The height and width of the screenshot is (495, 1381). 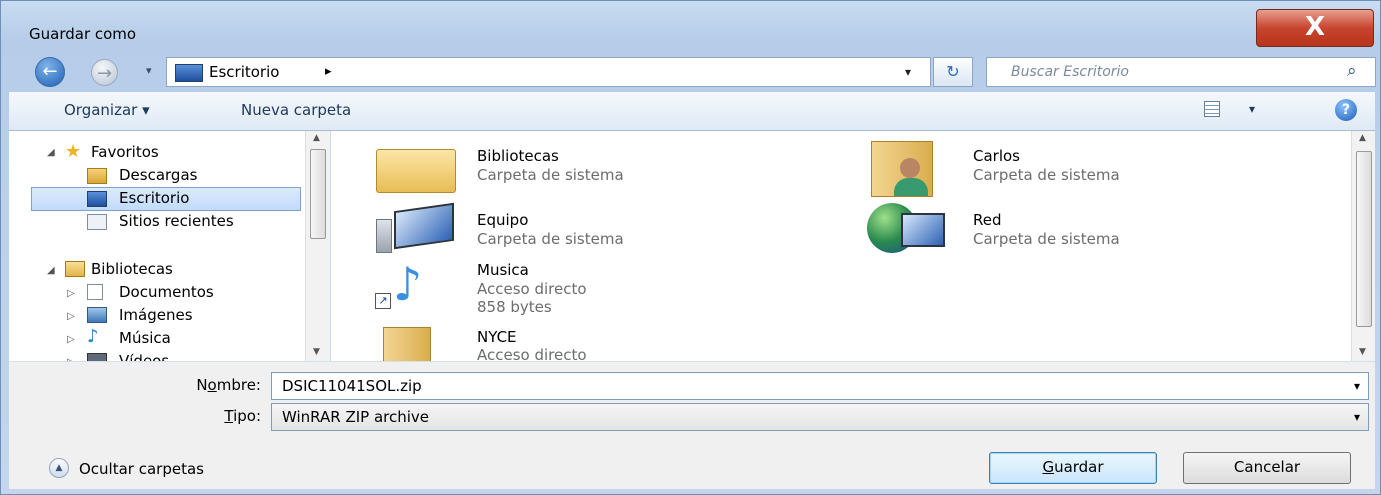 I want to click on refresh-icon: ↻, so click(x=953, y=71).